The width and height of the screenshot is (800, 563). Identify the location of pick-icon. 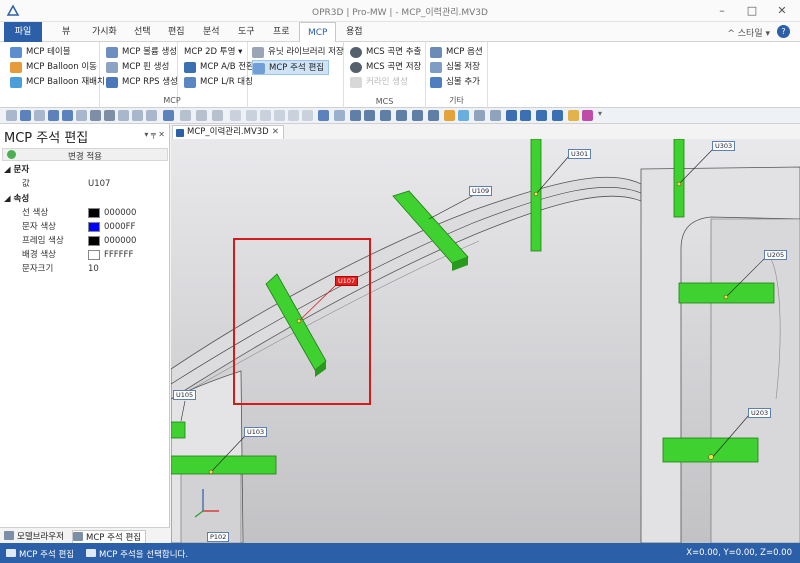
(217, 115).